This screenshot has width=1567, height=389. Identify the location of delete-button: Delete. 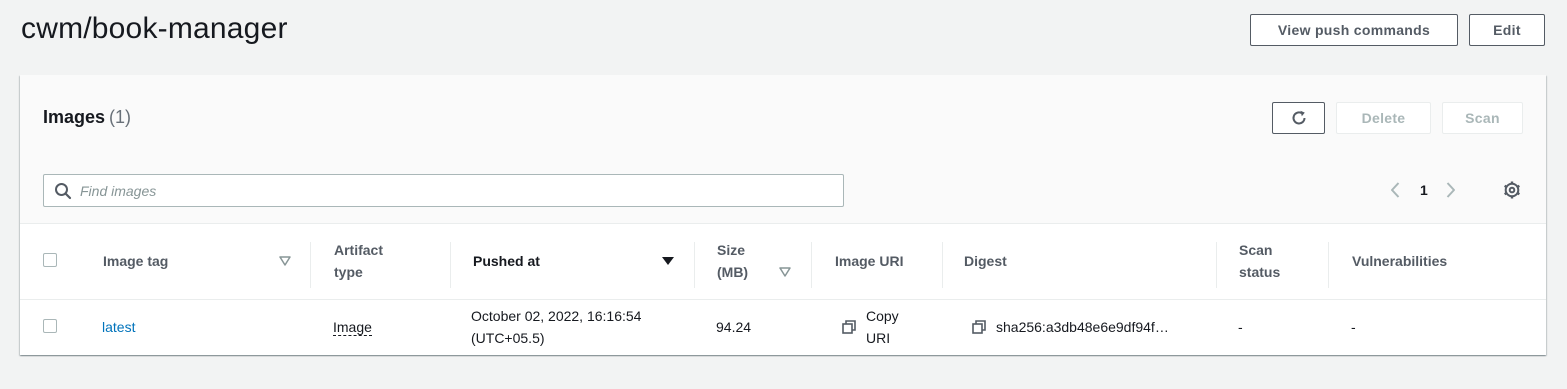
(1383, 118).